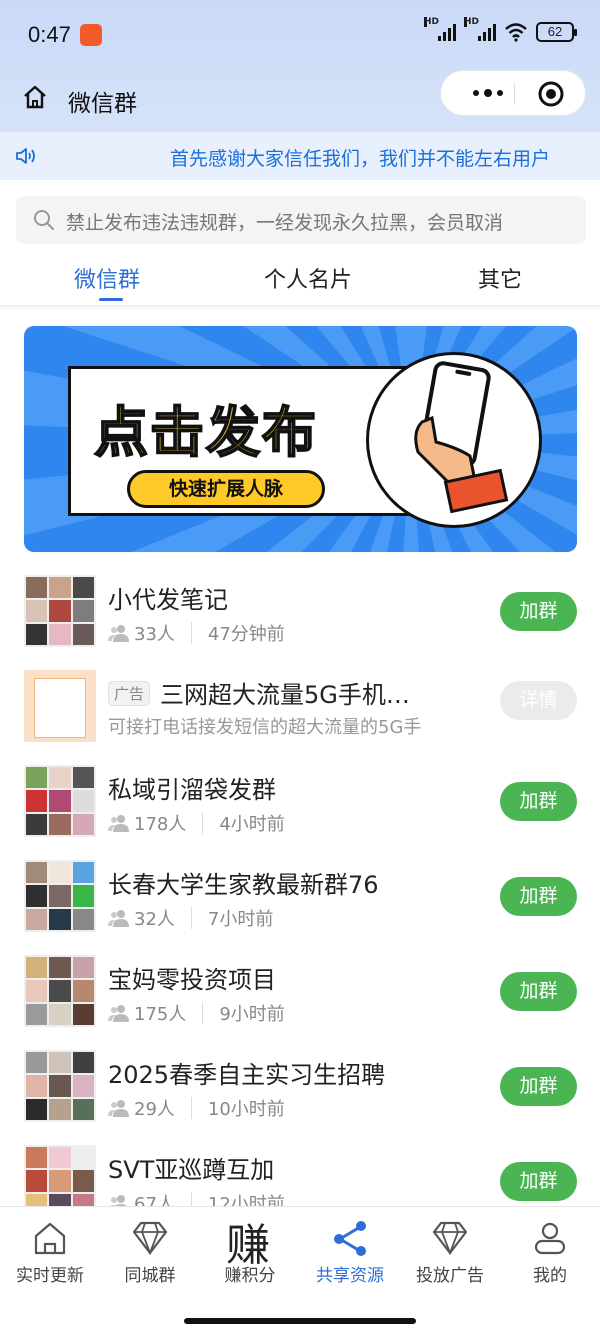  I want to click on update-time: 47分钟前, so click(246, 634).